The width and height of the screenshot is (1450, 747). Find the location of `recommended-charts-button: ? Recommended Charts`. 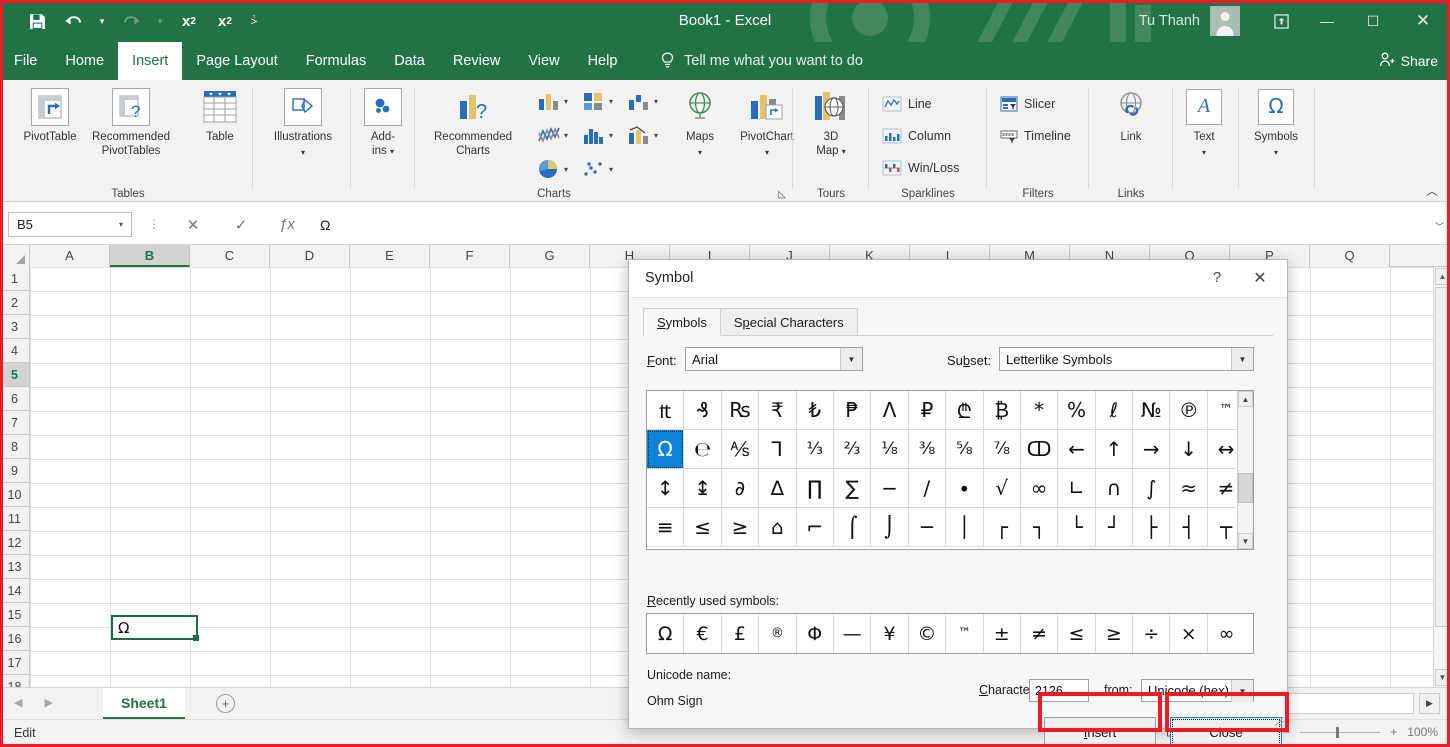

recommended-charts-button: ? Recommended Charts is located at coordinates (473, 122).